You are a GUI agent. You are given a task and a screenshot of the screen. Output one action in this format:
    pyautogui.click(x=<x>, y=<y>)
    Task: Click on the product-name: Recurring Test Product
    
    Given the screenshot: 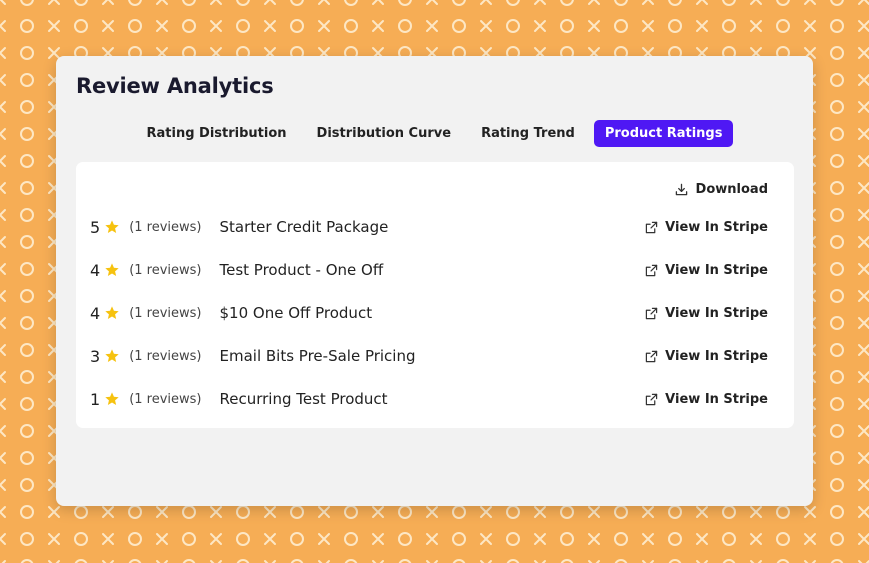 What is the action you would take?
    pyautogui.click(x=303, y=399)
    